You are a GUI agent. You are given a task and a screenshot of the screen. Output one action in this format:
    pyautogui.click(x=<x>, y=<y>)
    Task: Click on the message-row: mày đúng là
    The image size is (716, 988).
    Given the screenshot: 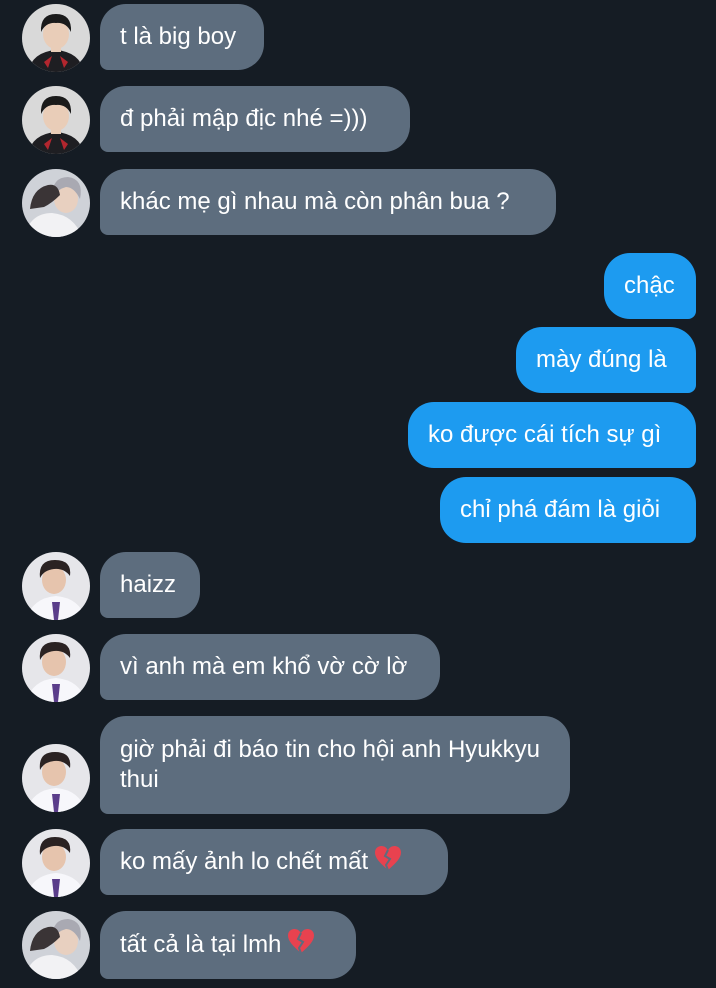 What is the action you would take?
    pyautogui.click(x=358, y=360)
    